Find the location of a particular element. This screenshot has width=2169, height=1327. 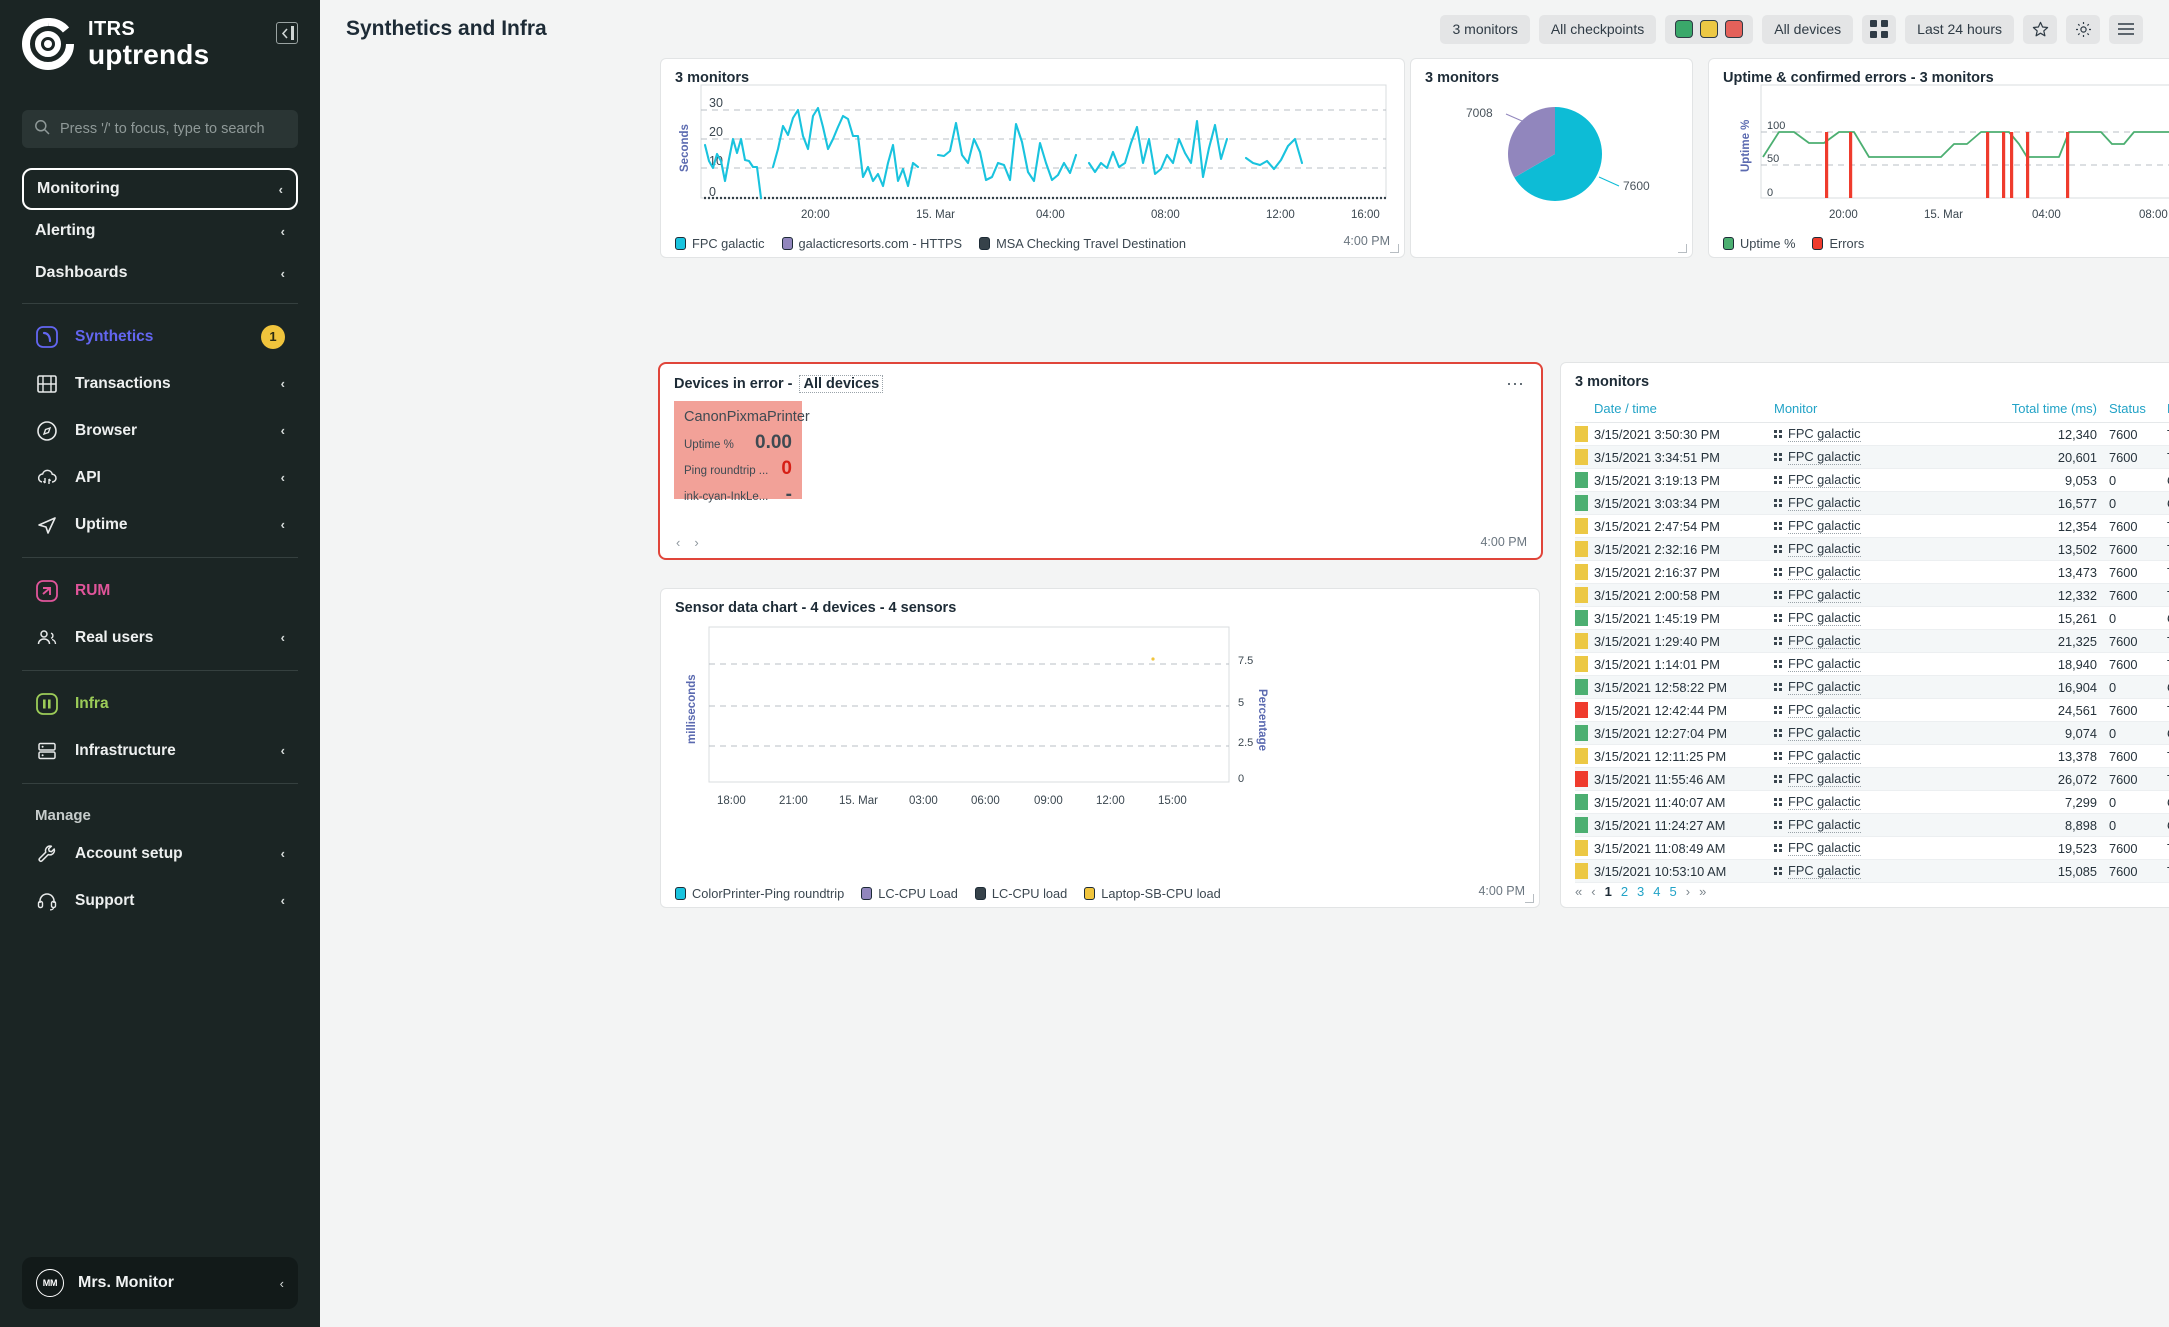

legend-item: ColorPrinter-Ping roundtrip is located at coordinates (759, 893).